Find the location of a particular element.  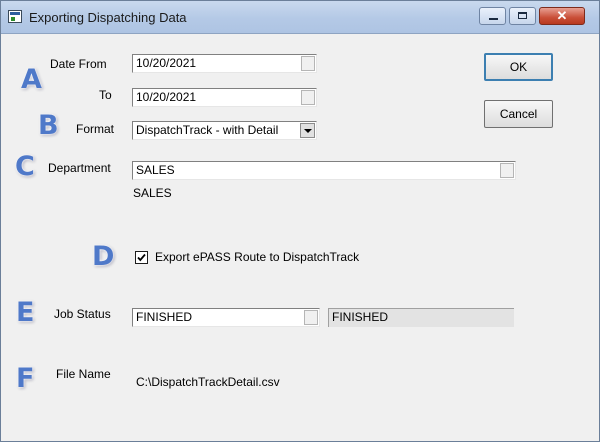

format-select: DispatchTrack - with Detail is located at coordinates (224, 130).